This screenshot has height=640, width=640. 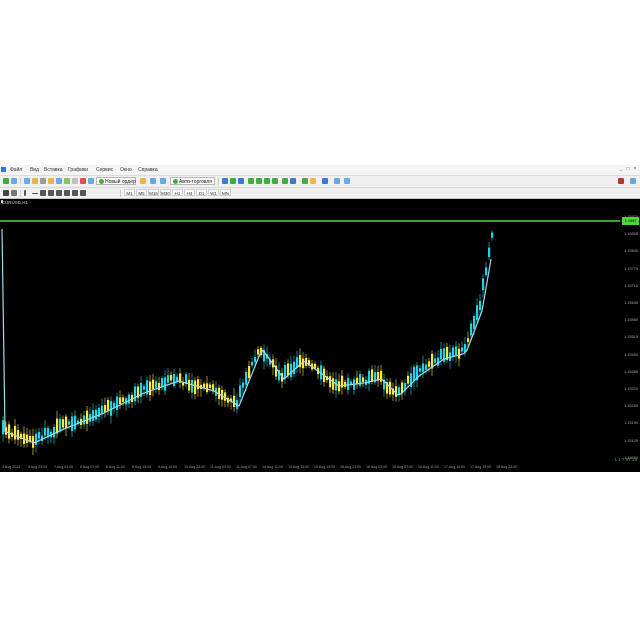 I want to click on terminal-icon, so click(x=51, y=181).